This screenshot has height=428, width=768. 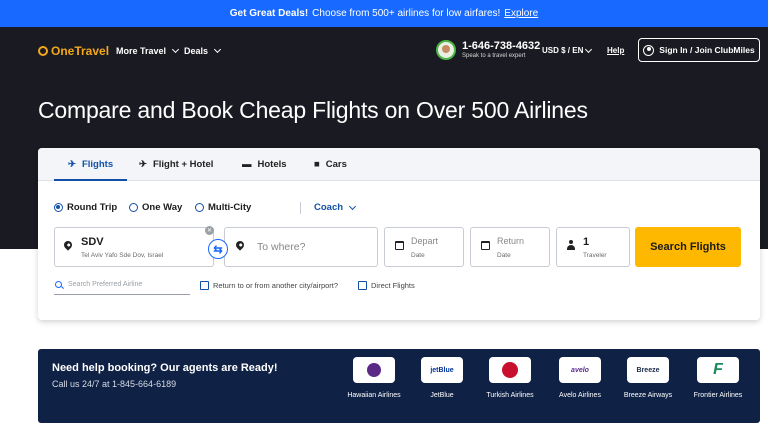 What do you see at coordinates (276, 285) in the screenshot?
I see `nearby-airport-label: Return to or from another city/airport?` at bounding box center [276, 285].